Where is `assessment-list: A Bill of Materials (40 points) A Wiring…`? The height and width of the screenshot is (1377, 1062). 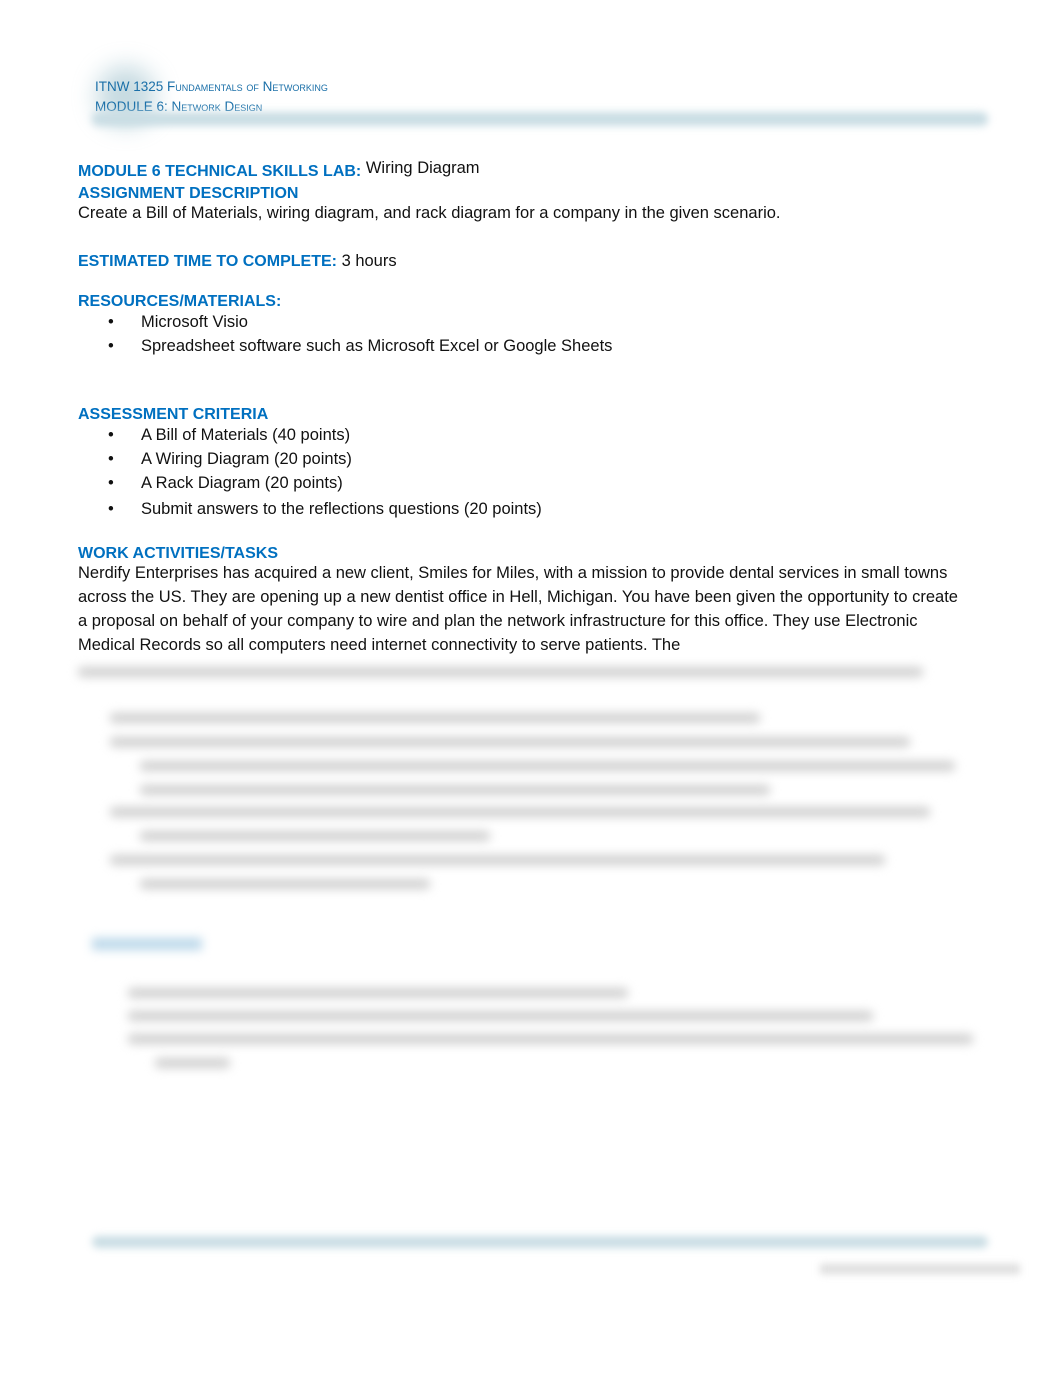 assessment-list: A Bill of Materials (40 points) A Wiring… is located at coordinates (310, 472).